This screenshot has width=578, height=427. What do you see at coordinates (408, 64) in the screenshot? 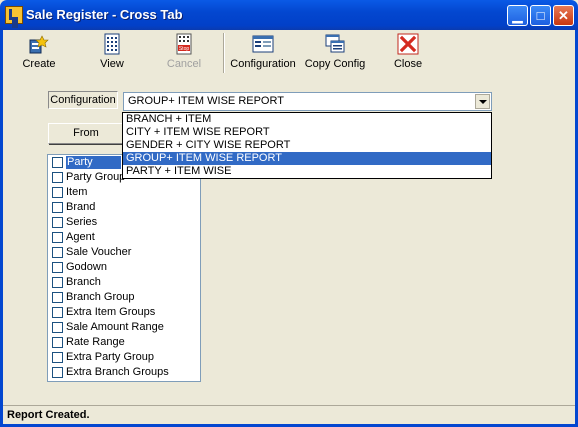
I see `close-label: Close` at bounding box center [408, 64].